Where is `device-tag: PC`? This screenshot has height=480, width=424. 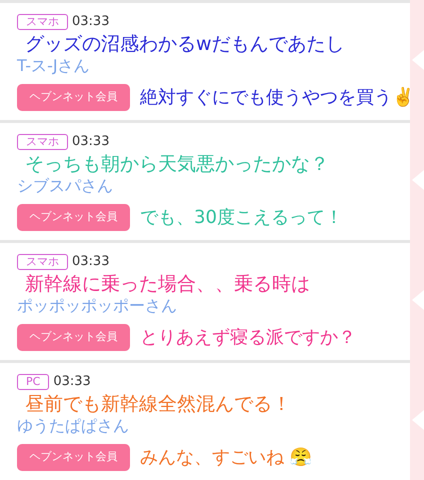 device-tag: PC is located at coordinates (33, 382).